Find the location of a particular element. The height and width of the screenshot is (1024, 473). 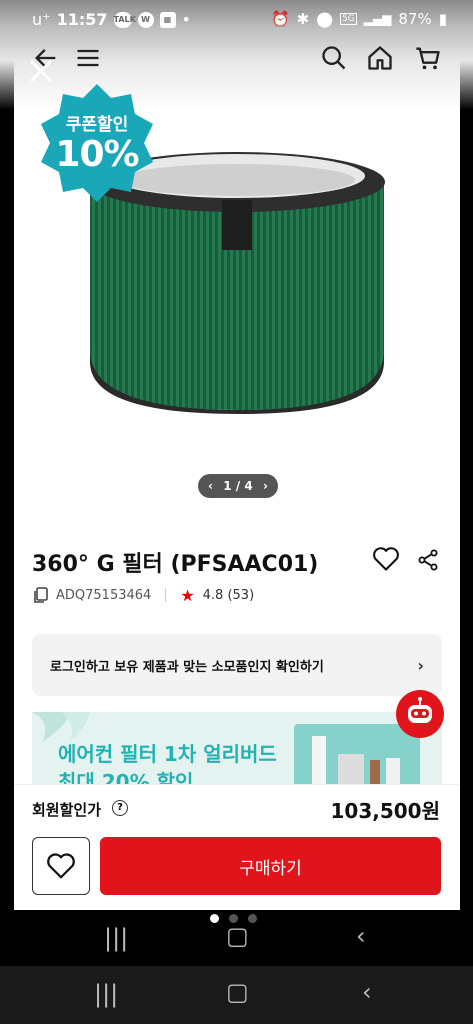

coupon-badge: 쿠폰할인 10% is located at coordinates (97, 143).